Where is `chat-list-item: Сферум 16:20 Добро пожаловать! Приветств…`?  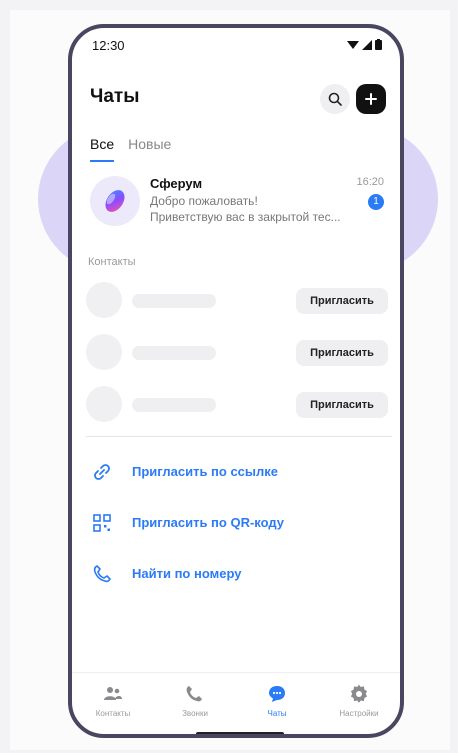 chat-list-item: Сферум 16:20 Добро пожаловать! Приветств… is located at coordinates (236, 201).